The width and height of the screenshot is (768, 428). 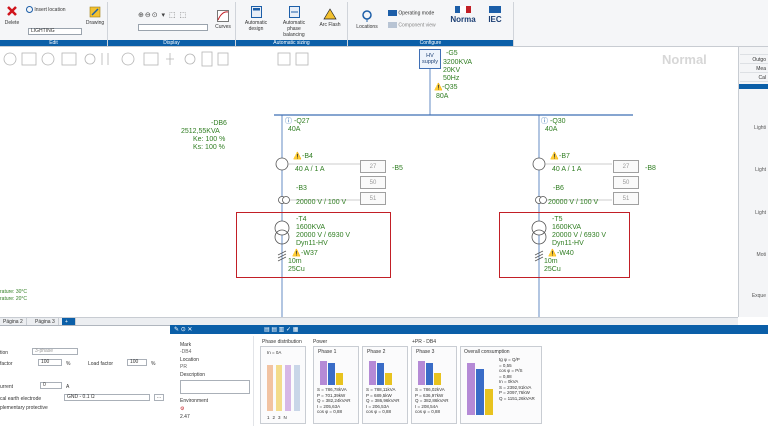 What do you see at coordinates (552, 269) in the screenshot?
I see `right-cable-section: 25Cu` at bounding box center [552, 269].